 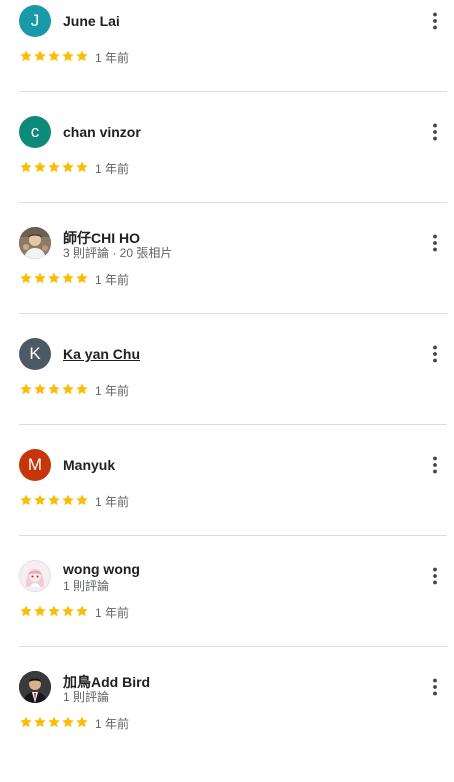 What do you see at coordinates (89, 465) in the screenshot?
I see `reviewer-name: Manyuk` at bounding box center [89, 465].